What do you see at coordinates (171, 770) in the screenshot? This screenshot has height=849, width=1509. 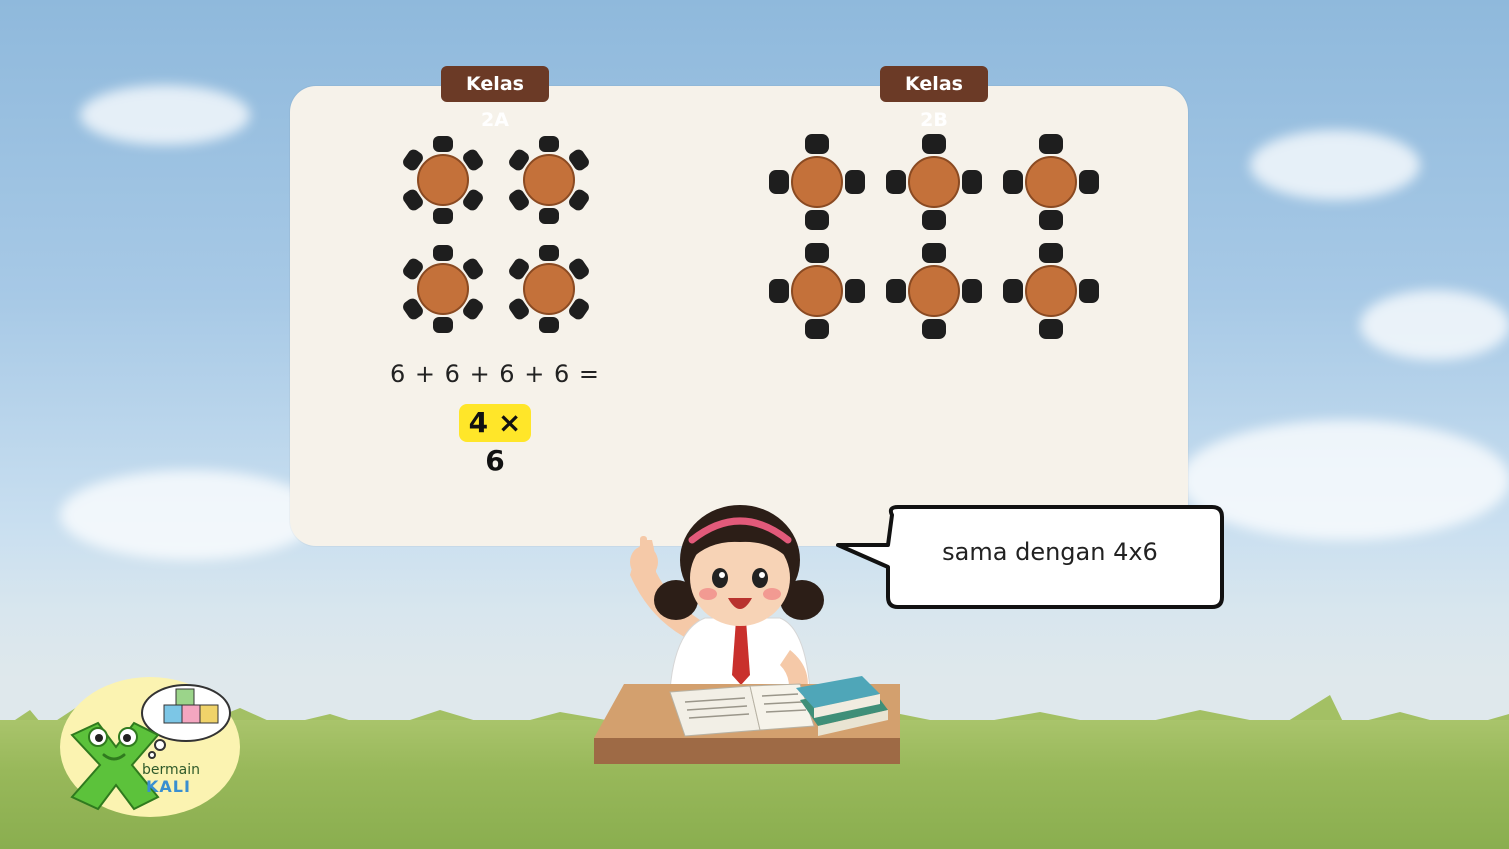 I see `logo-text-bermain: bermain` at bounding box center [171, 770].